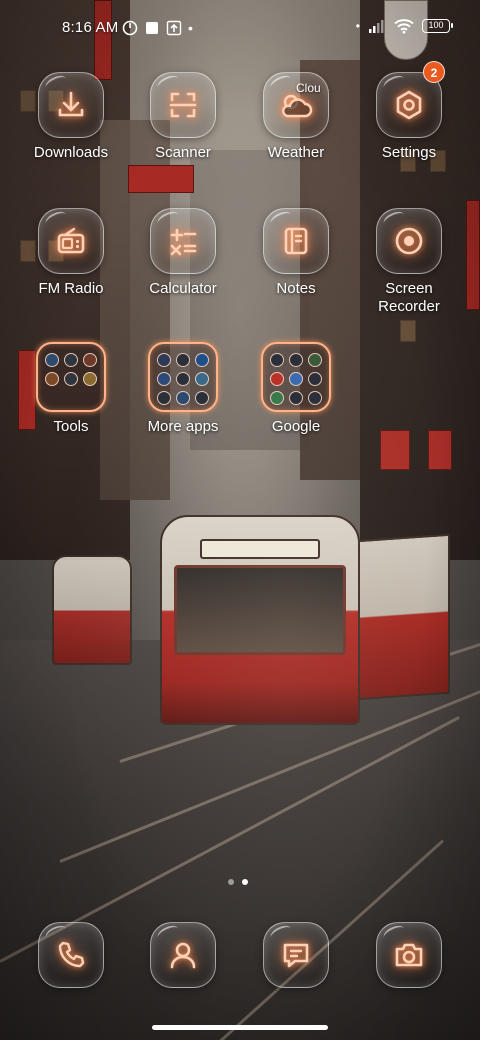 The image size is (480, 1040). I want to click on wifi-icon, so click(404, 26).